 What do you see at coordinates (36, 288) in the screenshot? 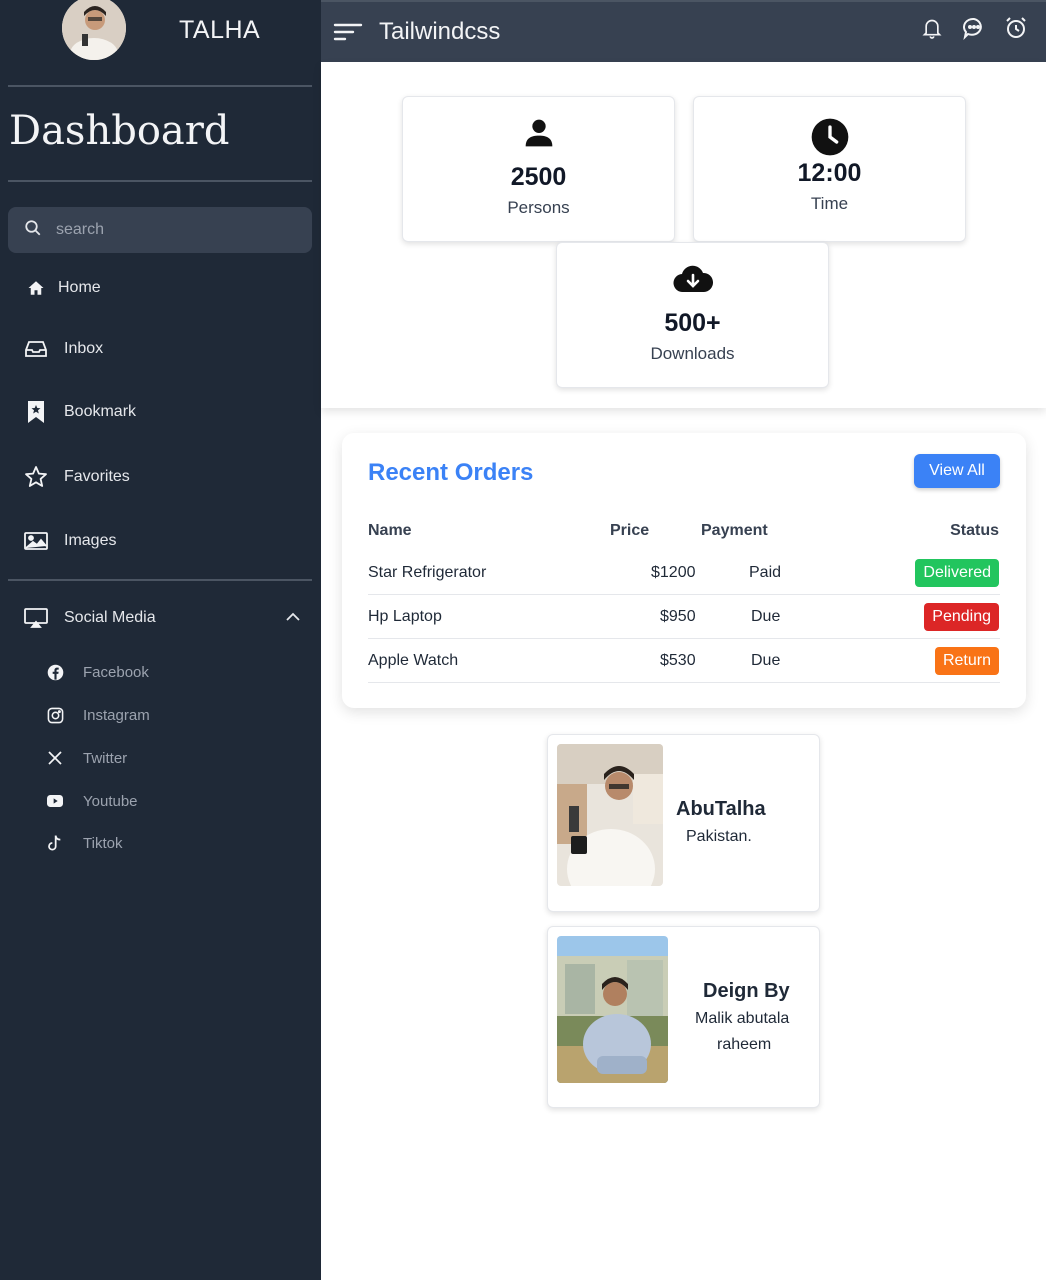
I see `home-icon` at bounding box center [36, 288].